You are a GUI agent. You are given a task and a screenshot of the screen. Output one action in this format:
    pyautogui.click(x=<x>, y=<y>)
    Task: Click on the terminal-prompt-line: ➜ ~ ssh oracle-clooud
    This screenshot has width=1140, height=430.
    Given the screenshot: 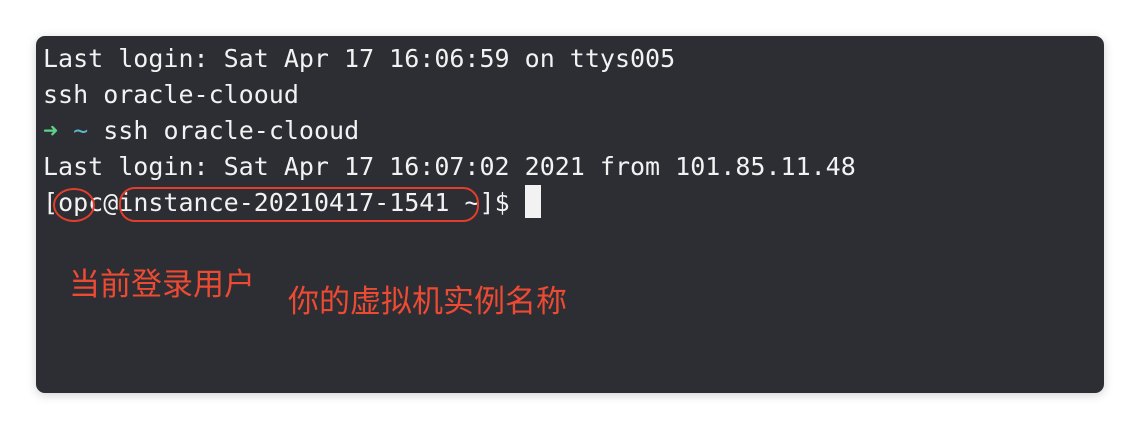 What is the action you would take?
    pyautogui.click(x=449, y=131)
    